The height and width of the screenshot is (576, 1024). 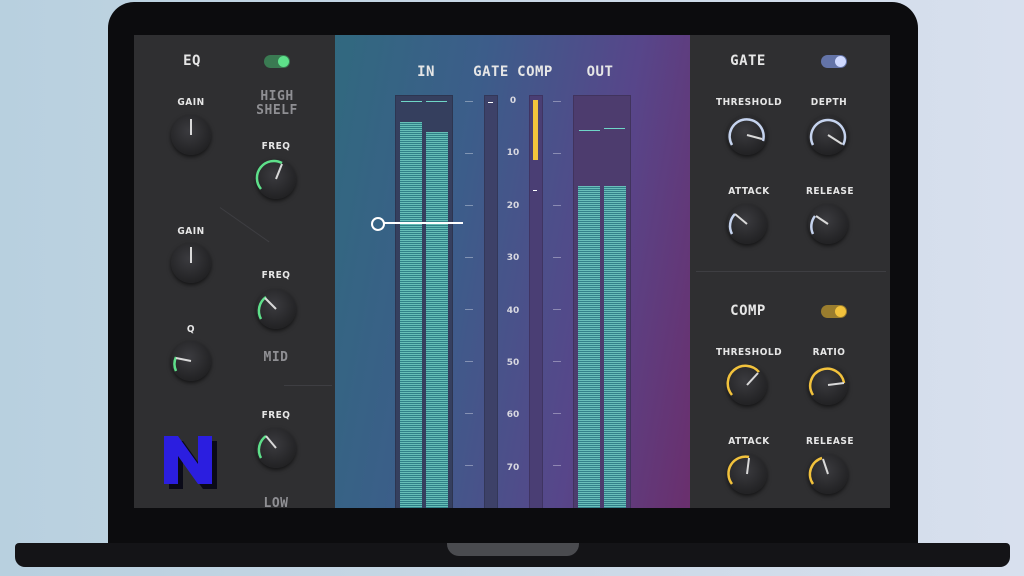 What do you see at coordinates (513, 205) in the screenshot?
I see `db-scale-label: 20` at bounding box center [513, 205].